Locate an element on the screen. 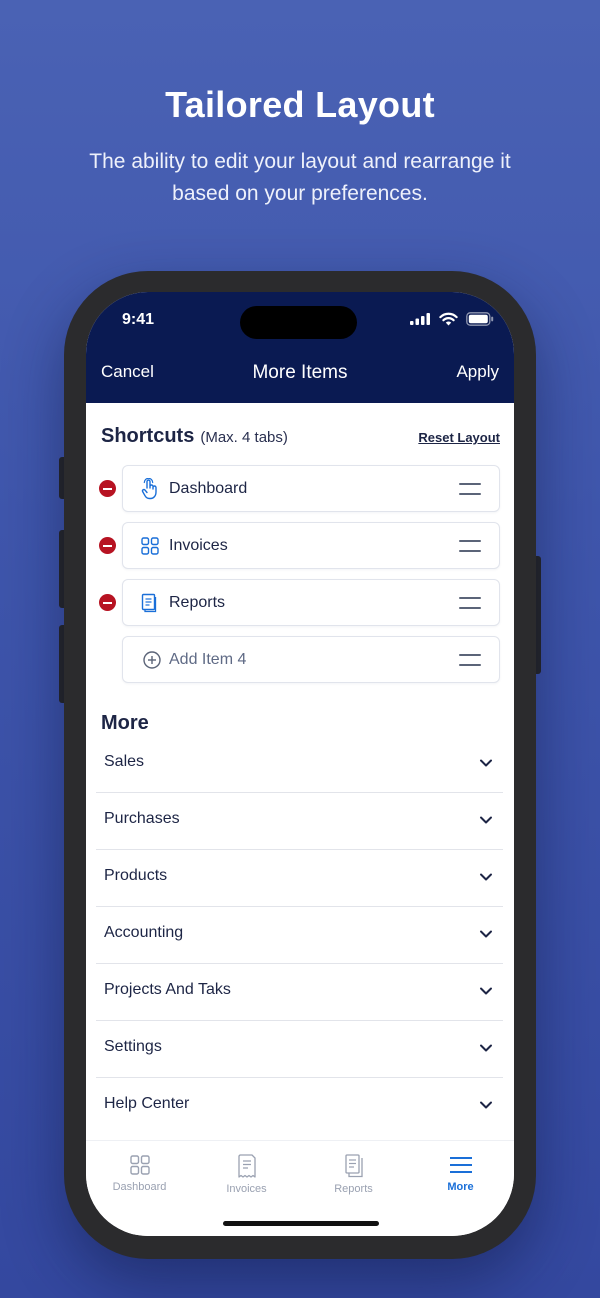 The height and width of the screenshot is (1298, 600). menu-item-label: Help Center is located at coordinates (147, 1103).